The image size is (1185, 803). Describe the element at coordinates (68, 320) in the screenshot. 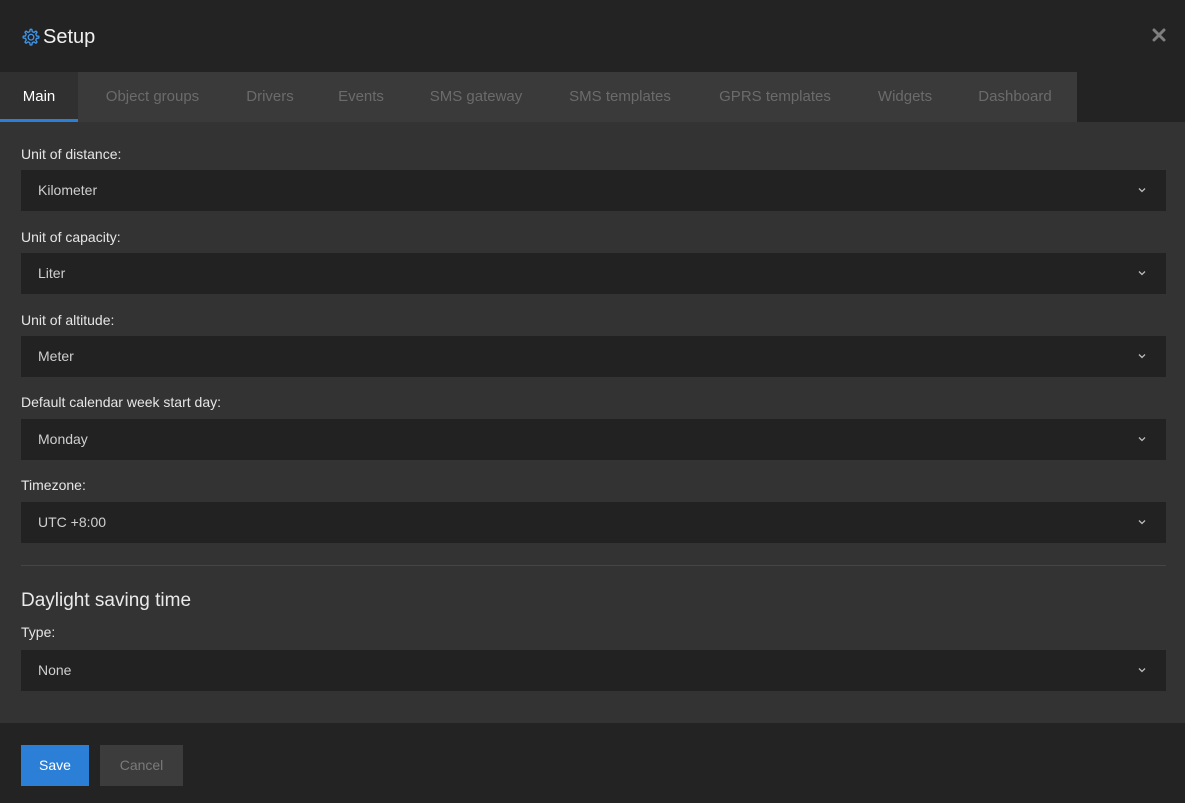

I see `altitude-label: Unit of altitude:` at that location.